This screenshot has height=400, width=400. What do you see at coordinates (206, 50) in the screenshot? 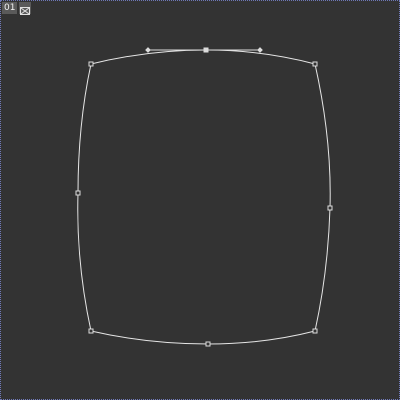
I see `anchor-point-top-center` at bounding box center [206, 50].